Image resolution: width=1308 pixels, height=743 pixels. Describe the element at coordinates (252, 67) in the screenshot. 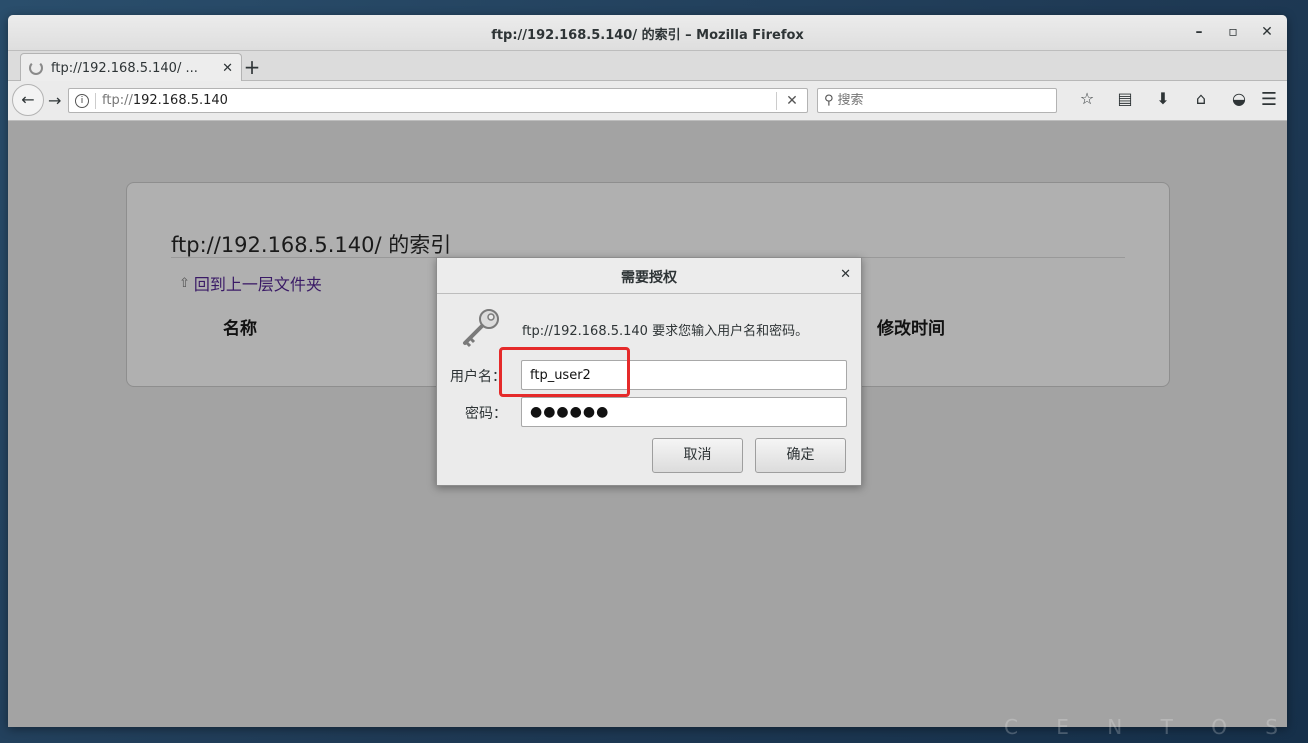

I see `new-tab-icon: +` at that location.